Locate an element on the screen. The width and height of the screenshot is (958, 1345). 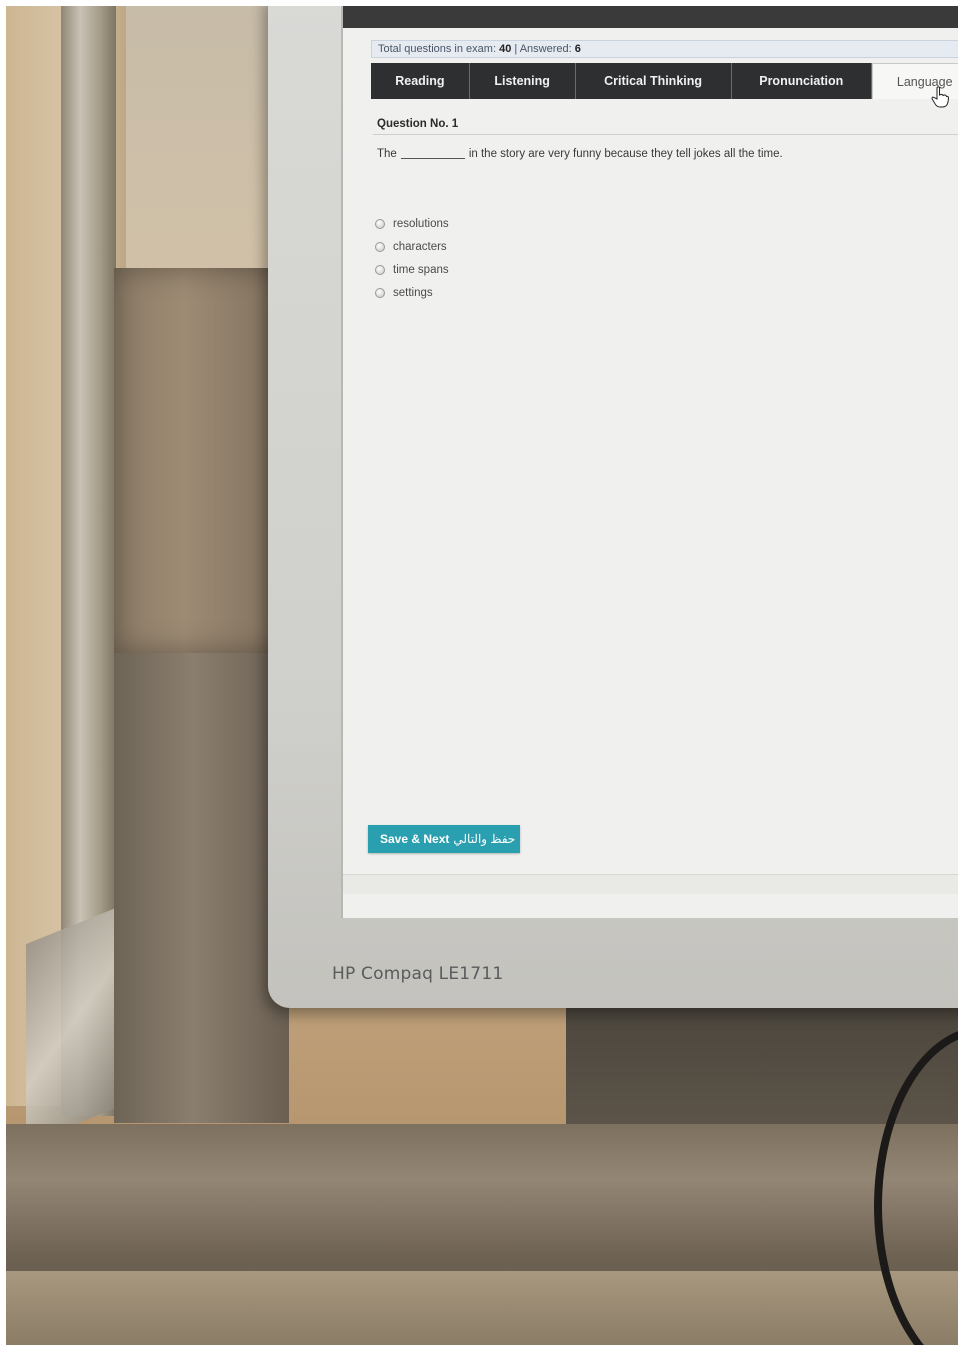
question-text-start: The is located at coordinates (387, 154).